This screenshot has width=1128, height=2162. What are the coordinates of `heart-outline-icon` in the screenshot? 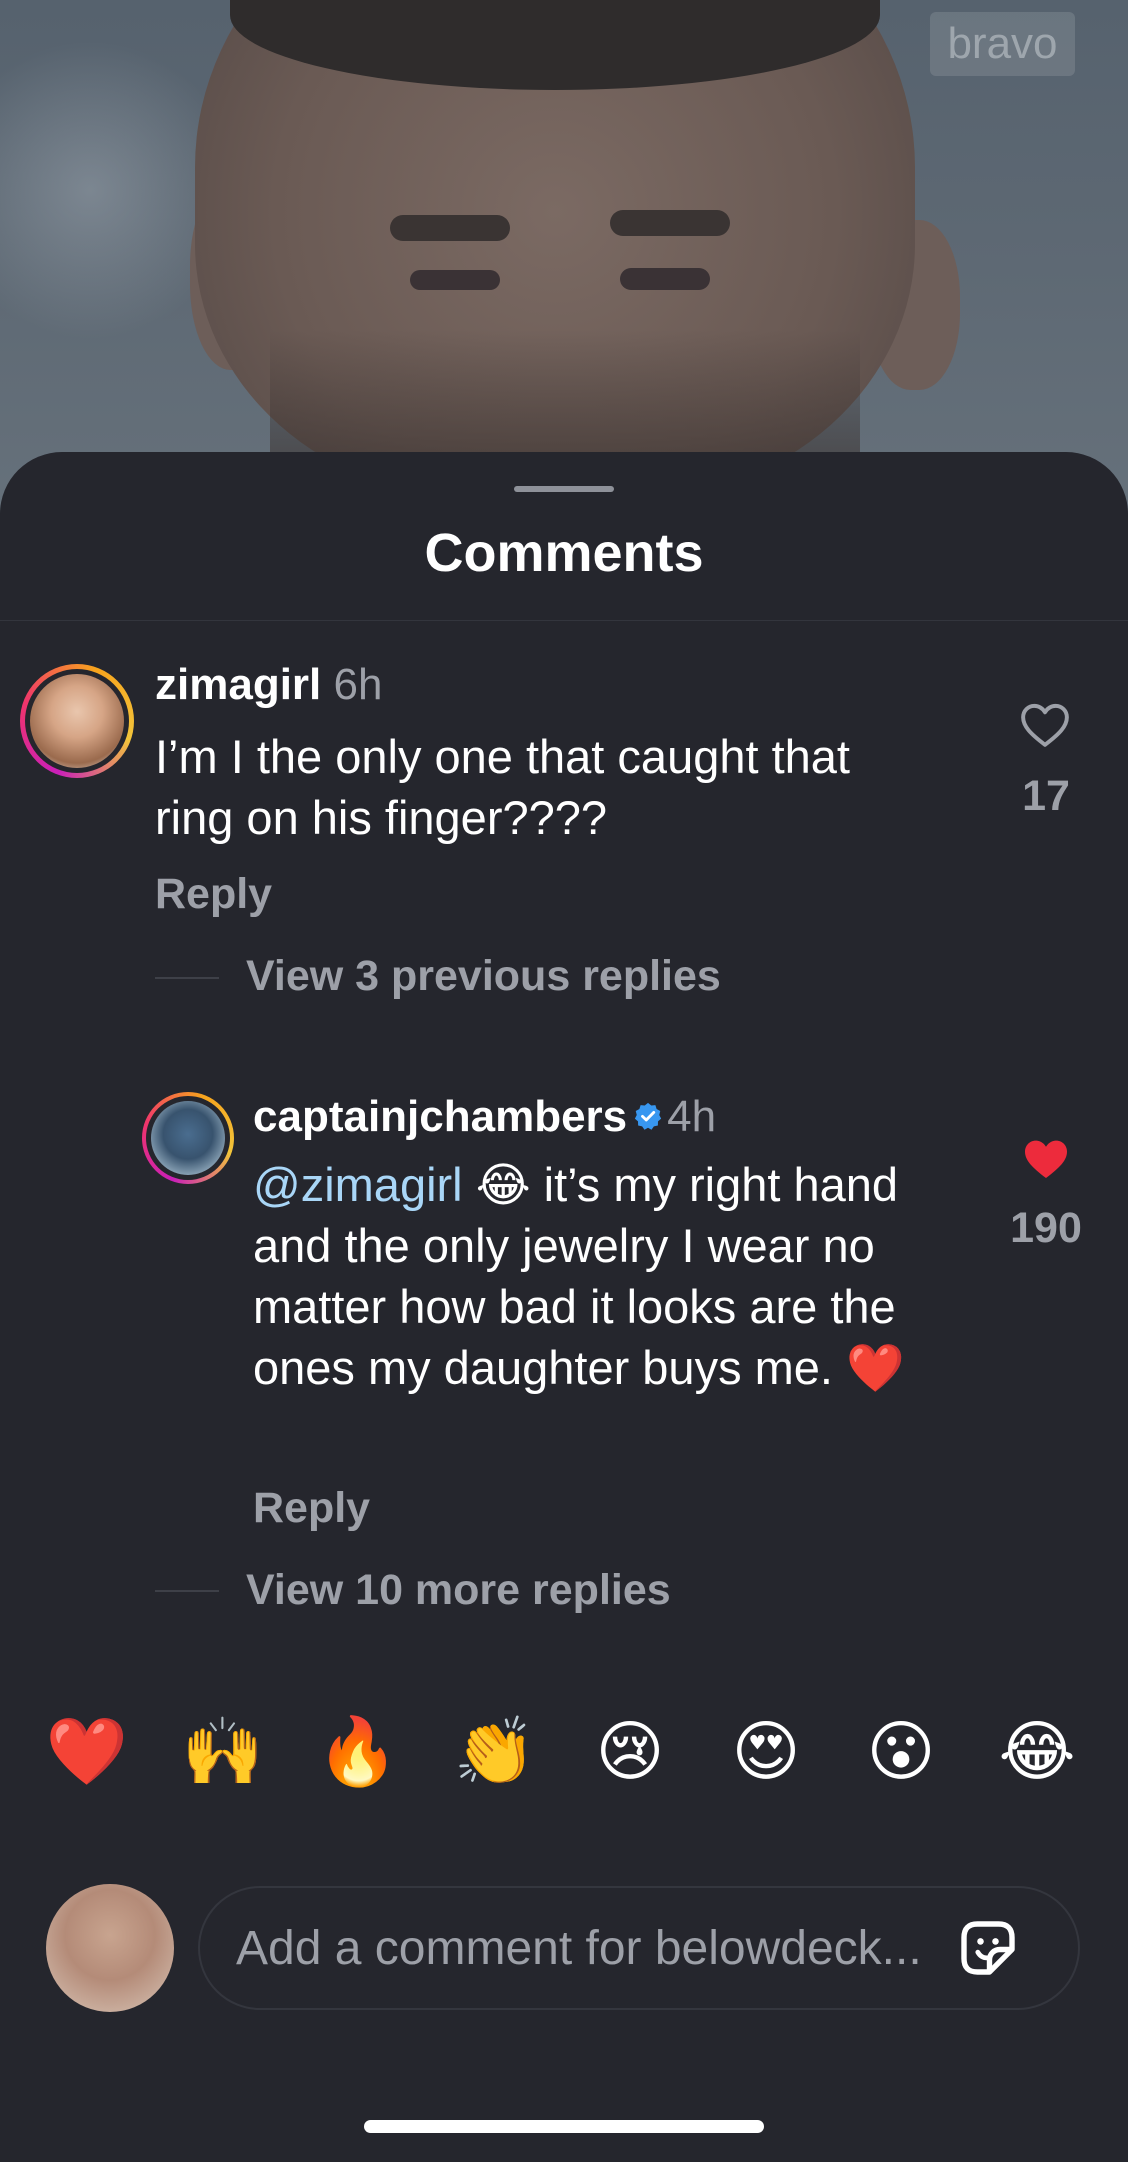 It's located at (1045, 725).